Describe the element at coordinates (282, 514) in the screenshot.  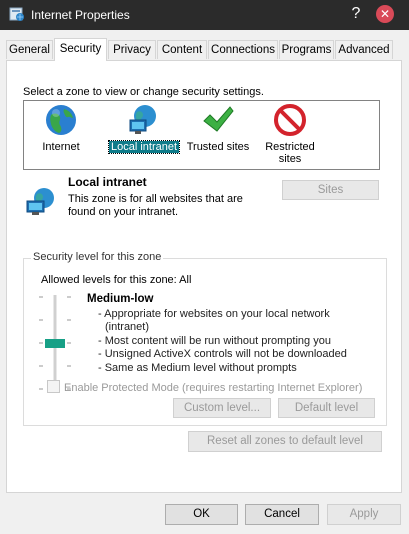
I see `cancel-button: Cancel` at that location.